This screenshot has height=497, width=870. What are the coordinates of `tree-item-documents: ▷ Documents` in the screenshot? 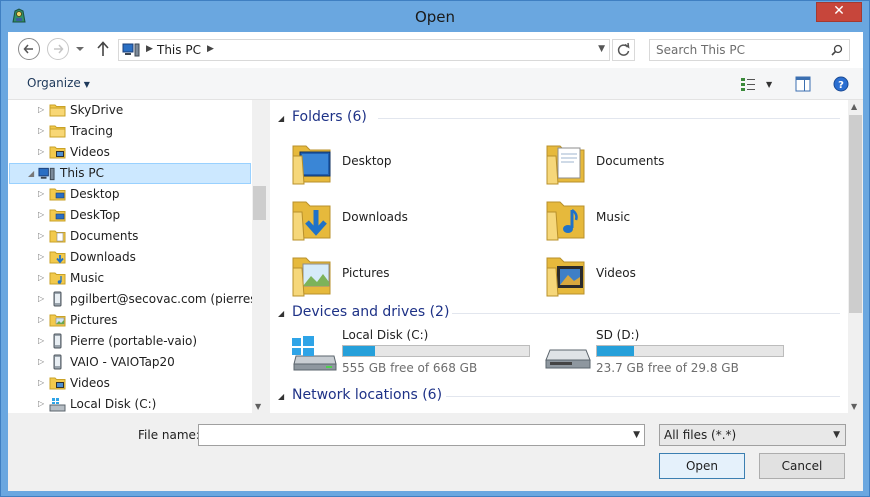 It's located at (130, 236).